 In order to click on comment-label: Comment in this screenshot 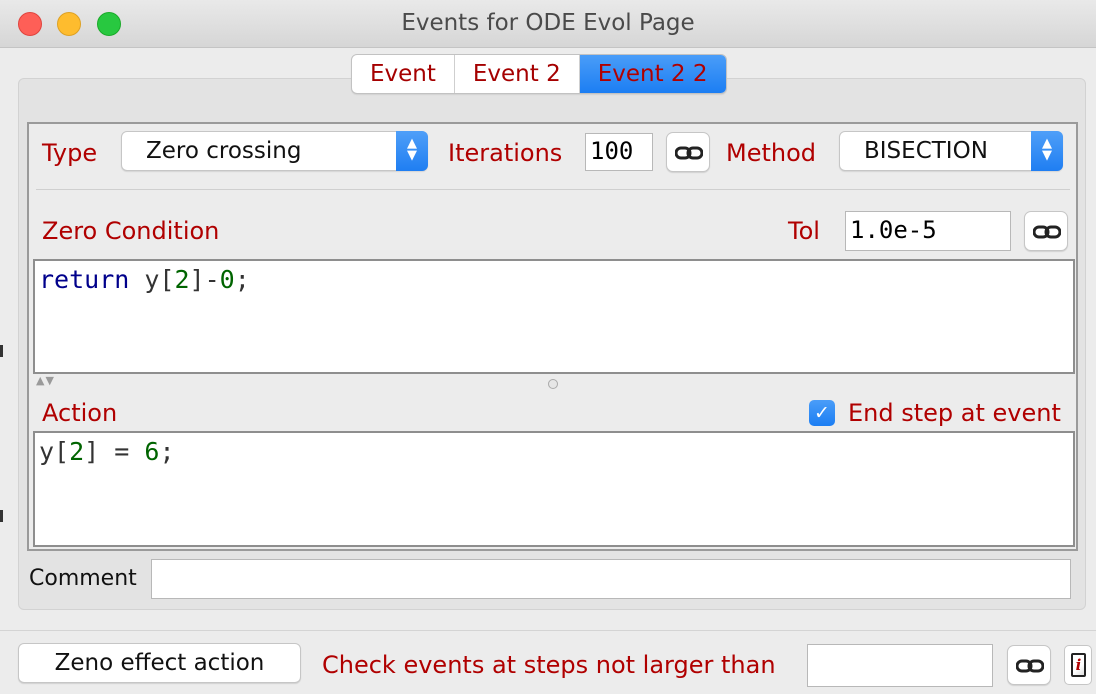, I will do `click(83, 578)`.